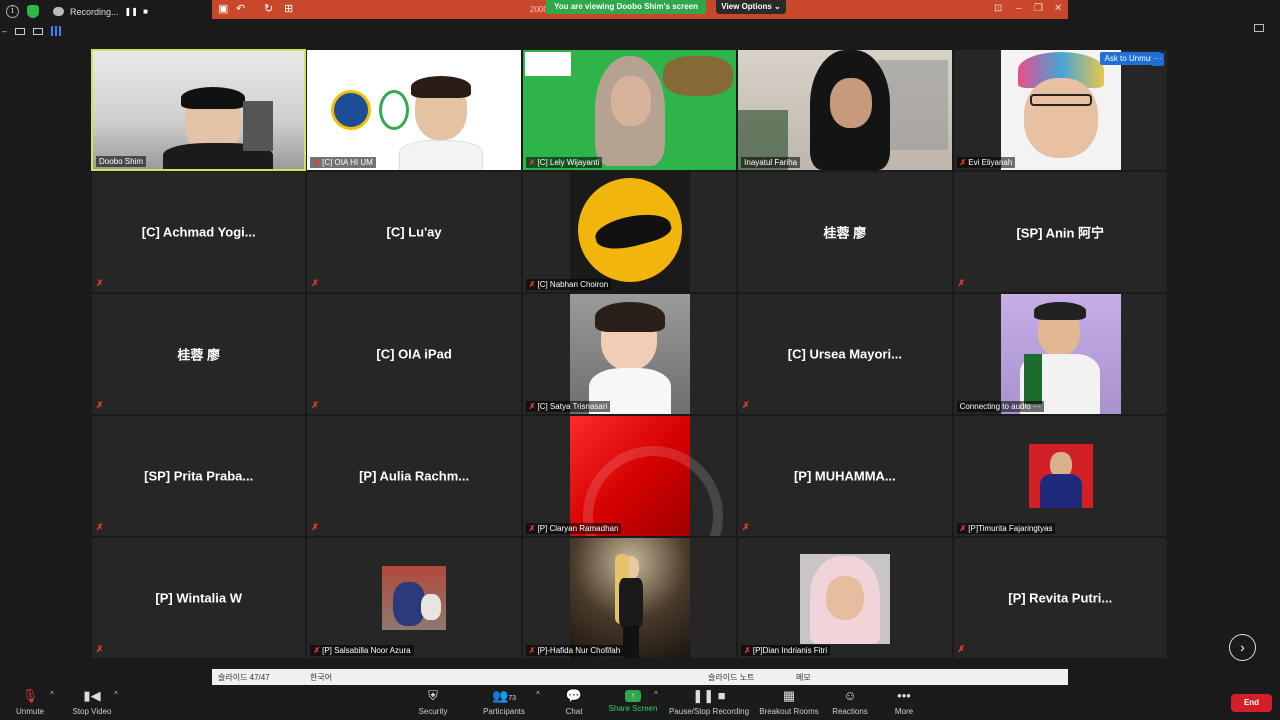  I want to click on participant-tile: 桂蓉 廖 ✗, so click(199, 354).